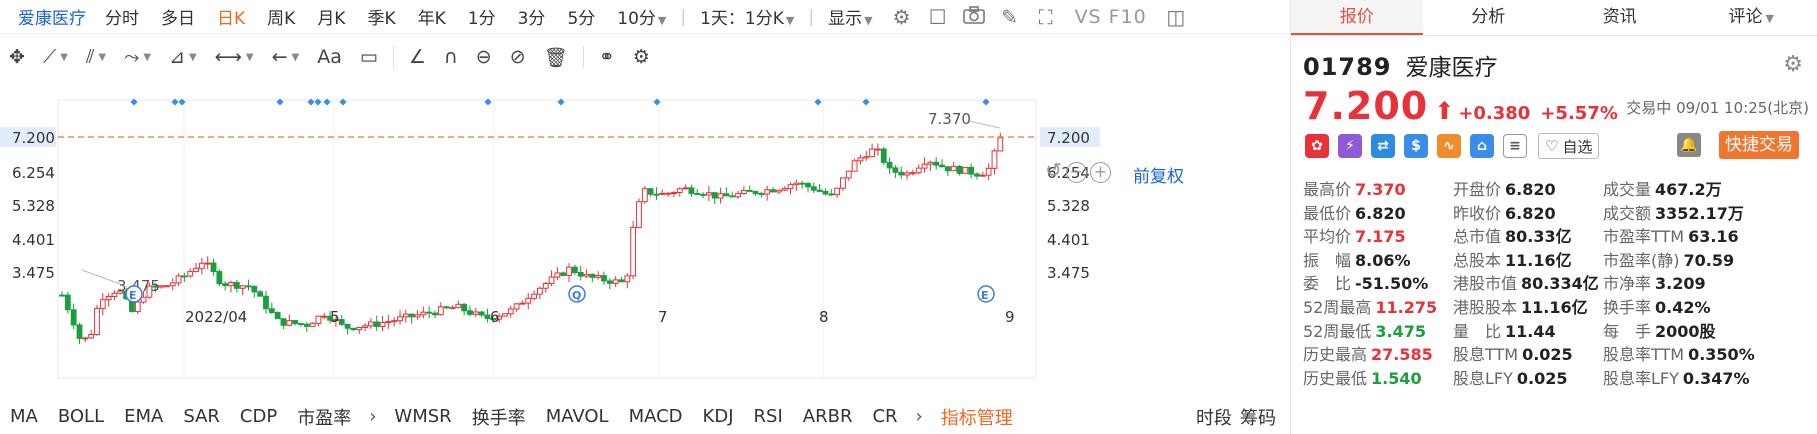 This screenshot has width=1817, height=434. Describe the element at coordinates (1689, 145) in the screenshot. I see `bell-icon: 🔔` at that location.